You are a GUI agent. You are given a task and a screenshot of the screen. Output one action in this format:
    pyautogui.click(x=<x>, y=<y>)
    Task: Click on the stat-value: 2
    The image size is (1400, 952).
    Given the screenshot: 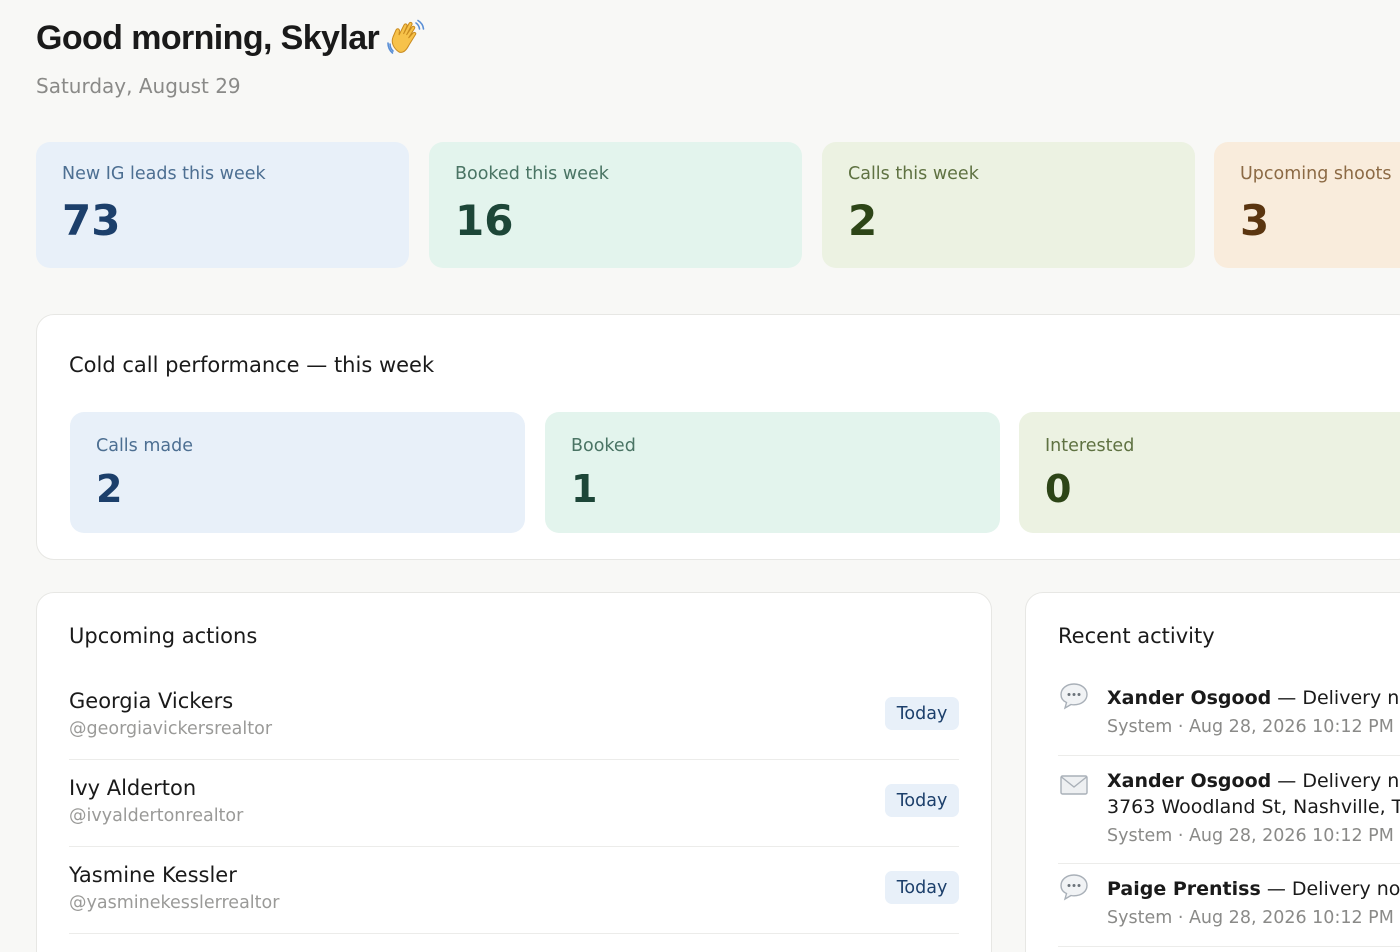 What is the action you would take?
    pyautogui.click(x=863, y=220)
    